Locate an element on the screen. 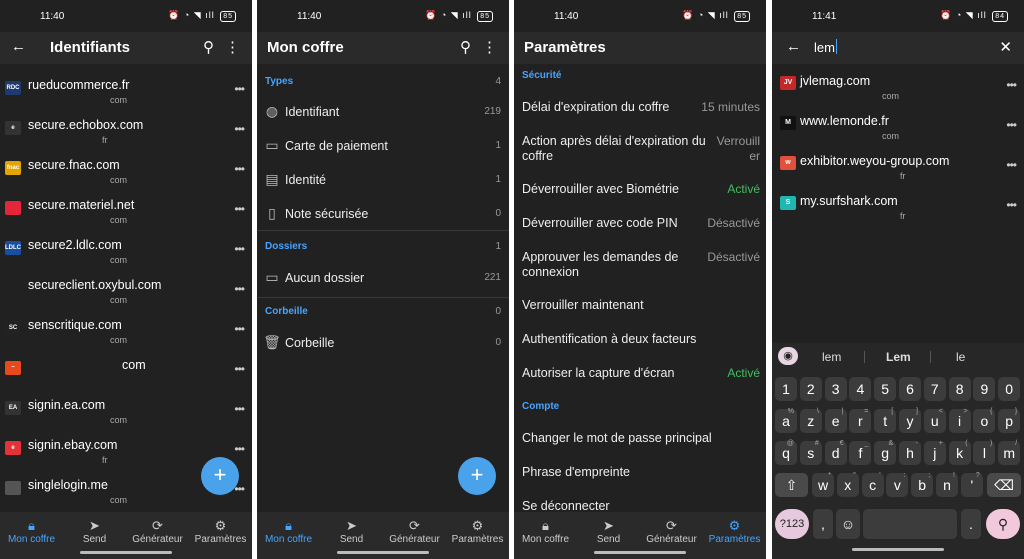 The width and height of the screenshot is (1024, 559). key-a: a% is located at coordinates (786, 420).